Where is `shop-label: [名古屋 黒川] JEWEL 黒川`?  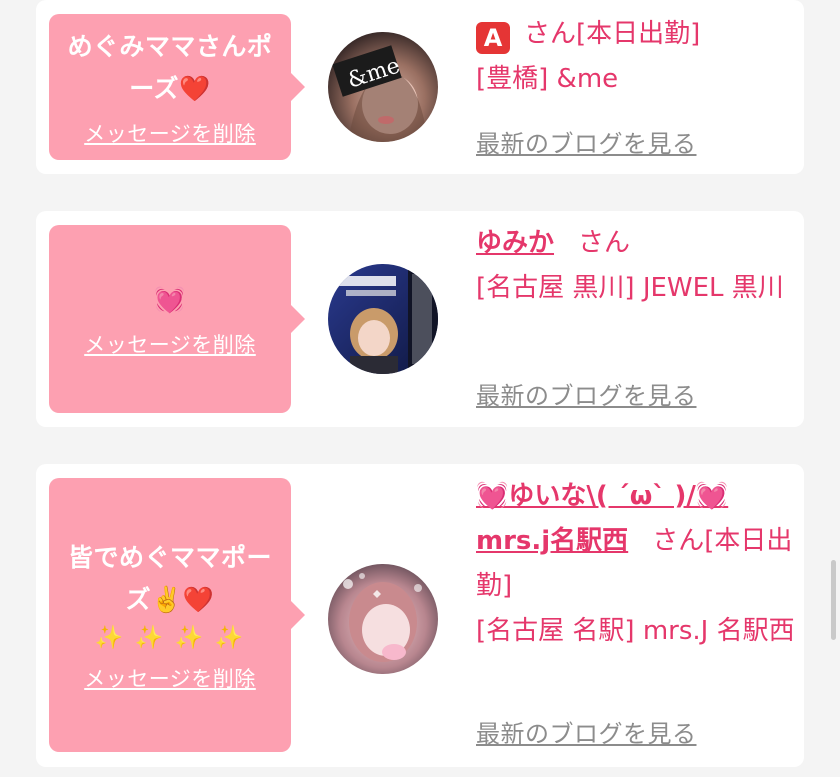 shop-label: [名古屋 黒川] JEWEL 黒川 is located at coordinates (630, 288).